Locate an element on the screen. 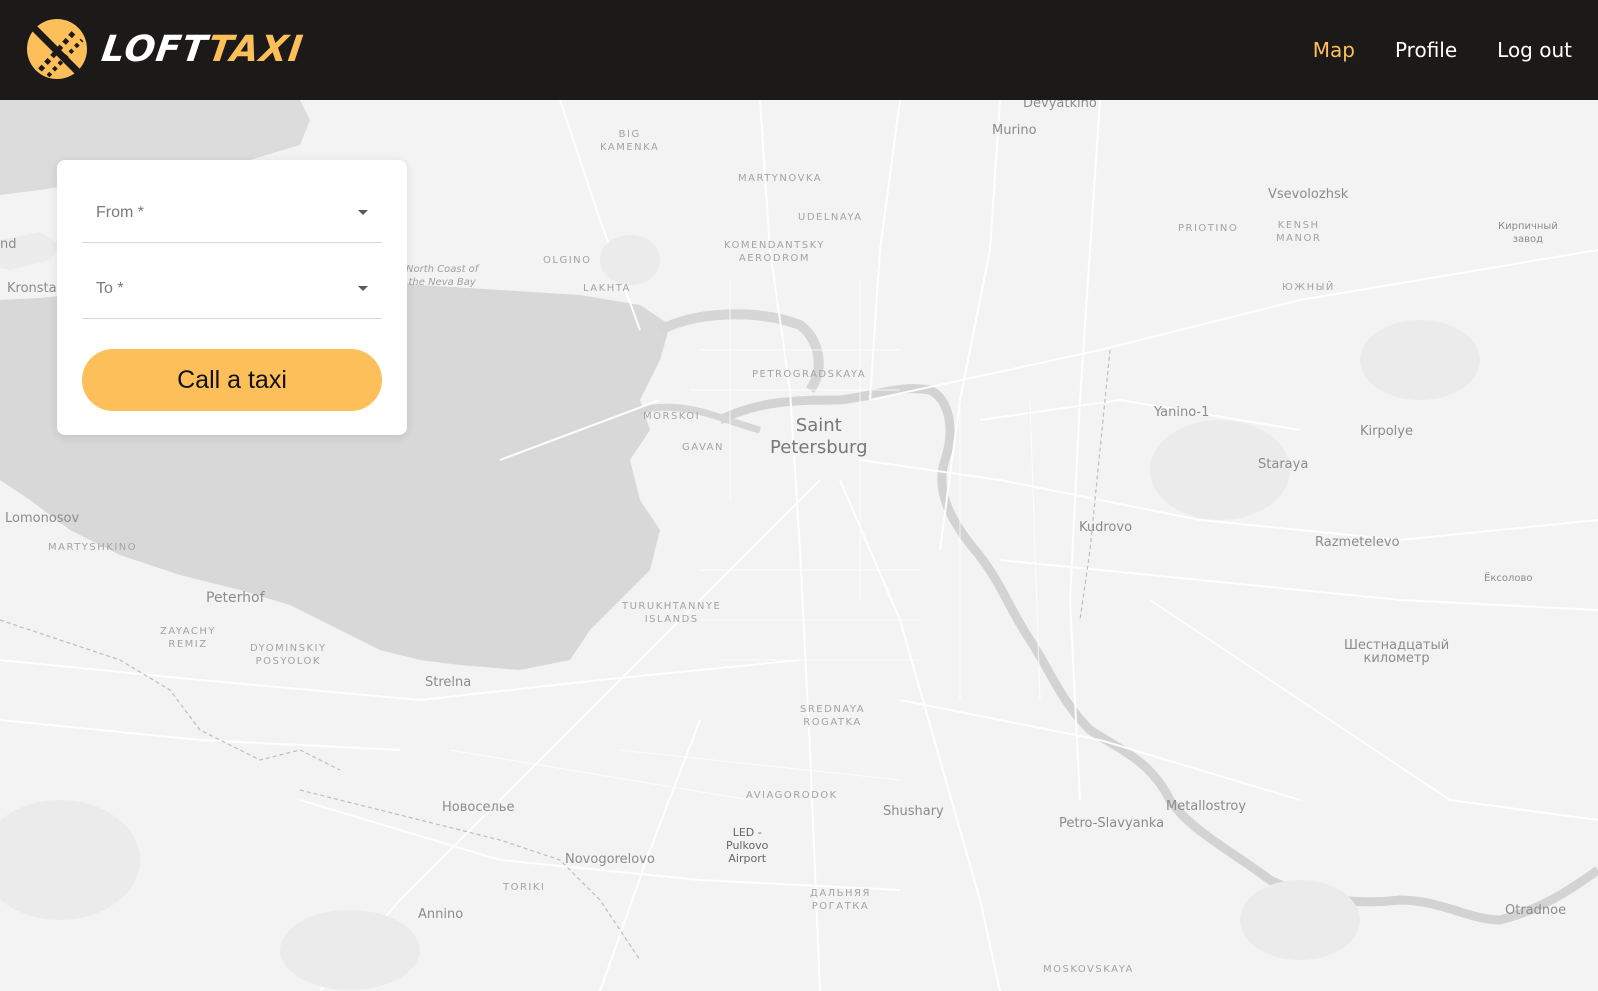 The image size is (1598, 991). map-label: Новоселье is located at coordinates (478, 807).